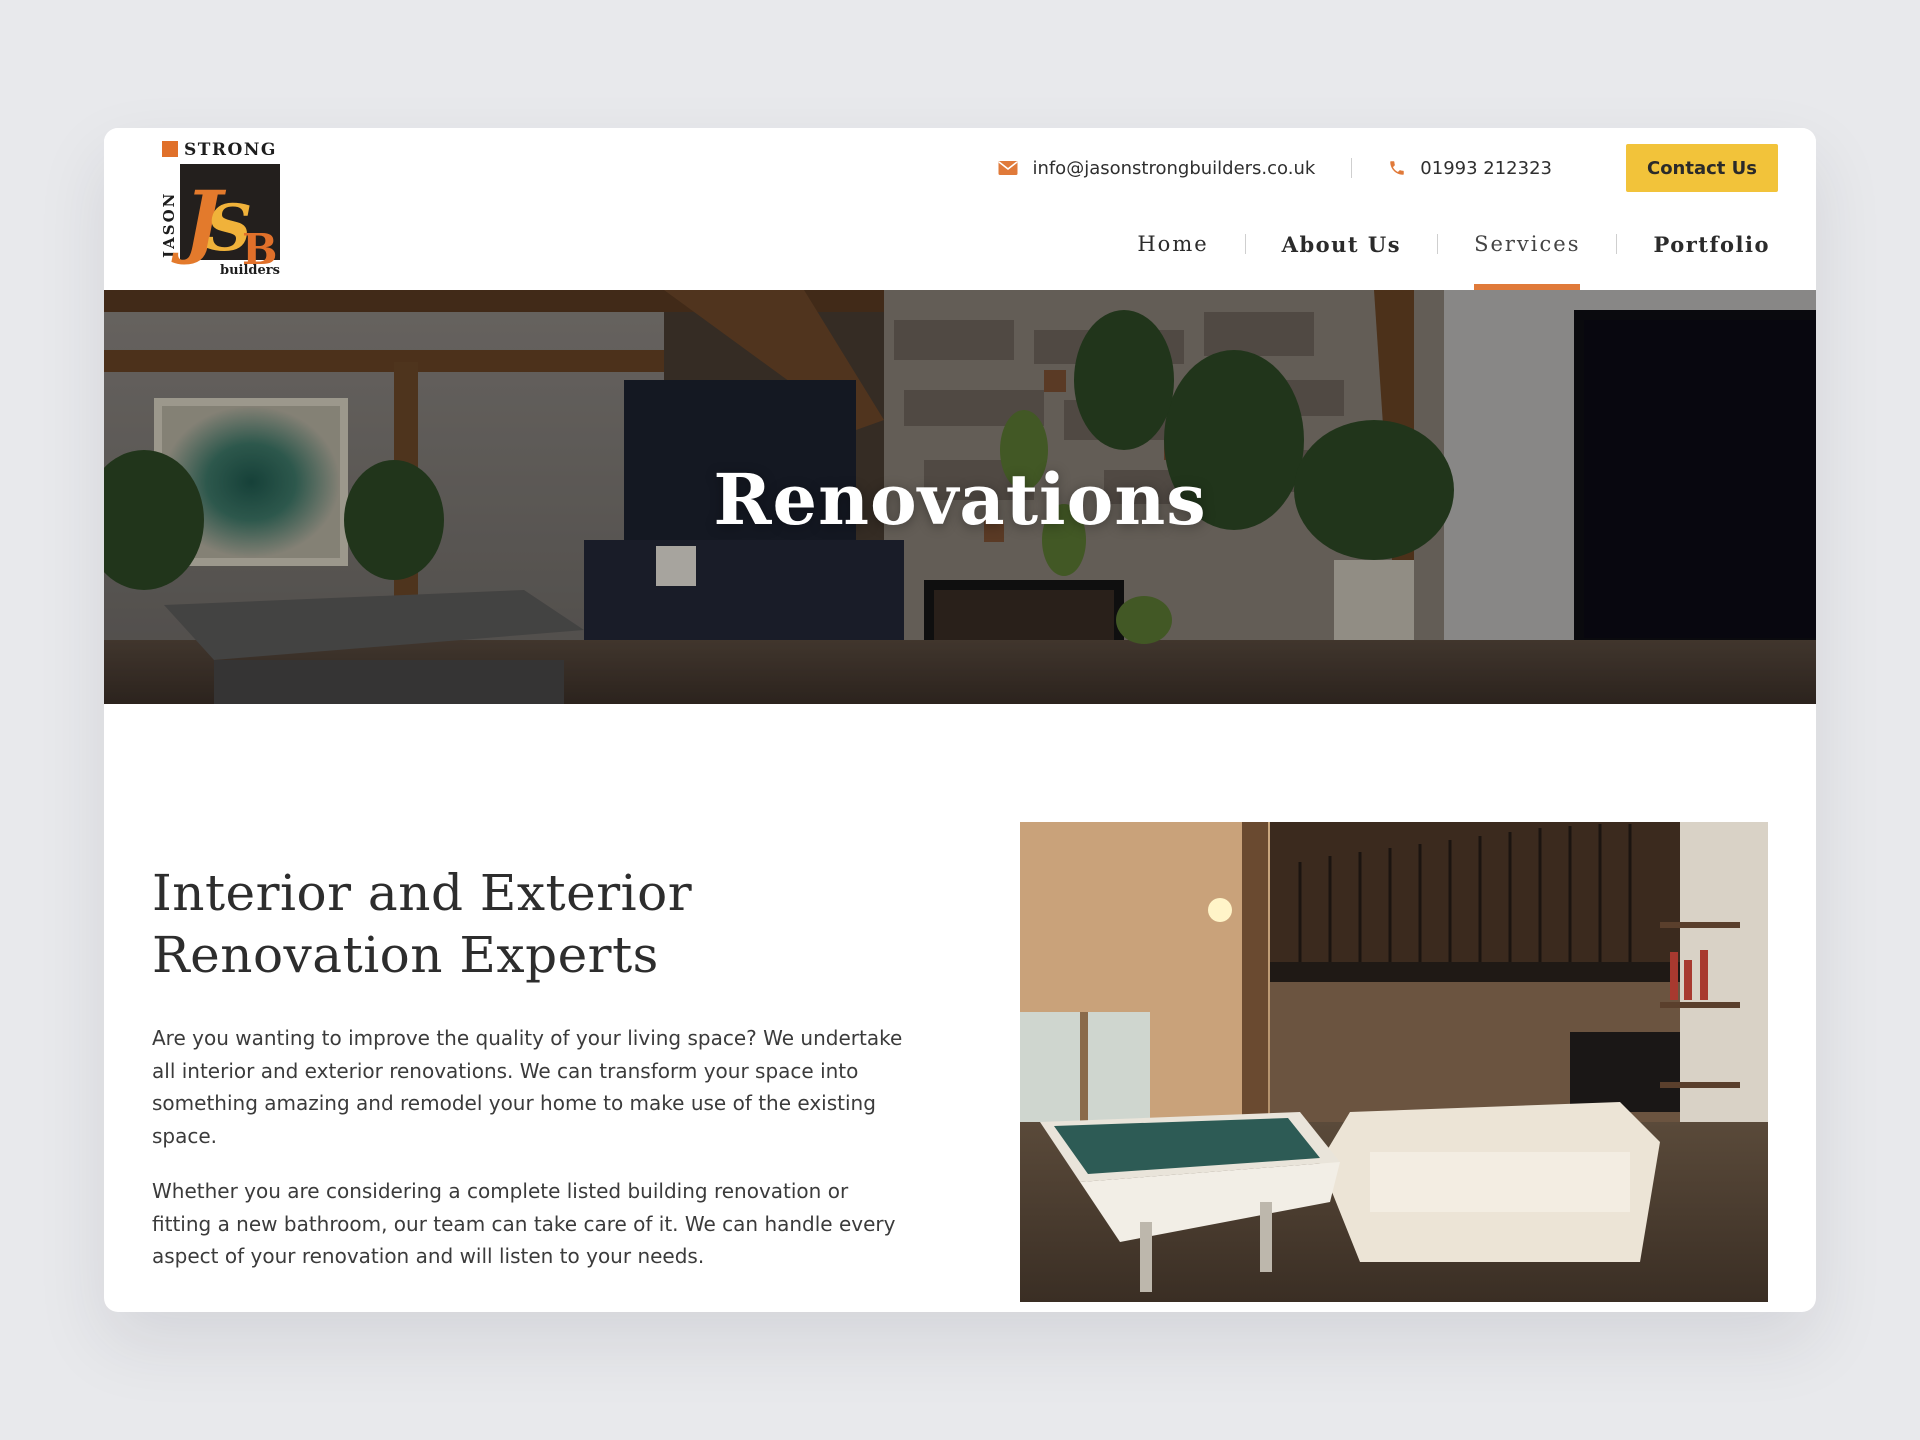 This screenshot has height=1440, width=1920. What do you see at coordinates (1453, 258) in the screenshot?
I see `main-nav: Home About Us Services Portfolio` at bounding box center [1453, 258].